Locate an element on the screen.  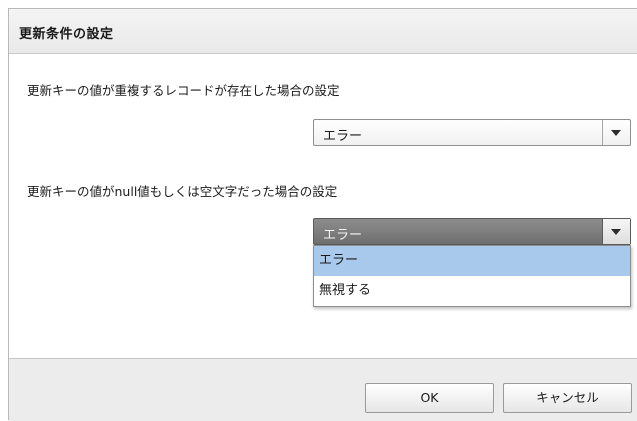
dialog-title: 更新条件の設定 is located at coordinates (66, 34).